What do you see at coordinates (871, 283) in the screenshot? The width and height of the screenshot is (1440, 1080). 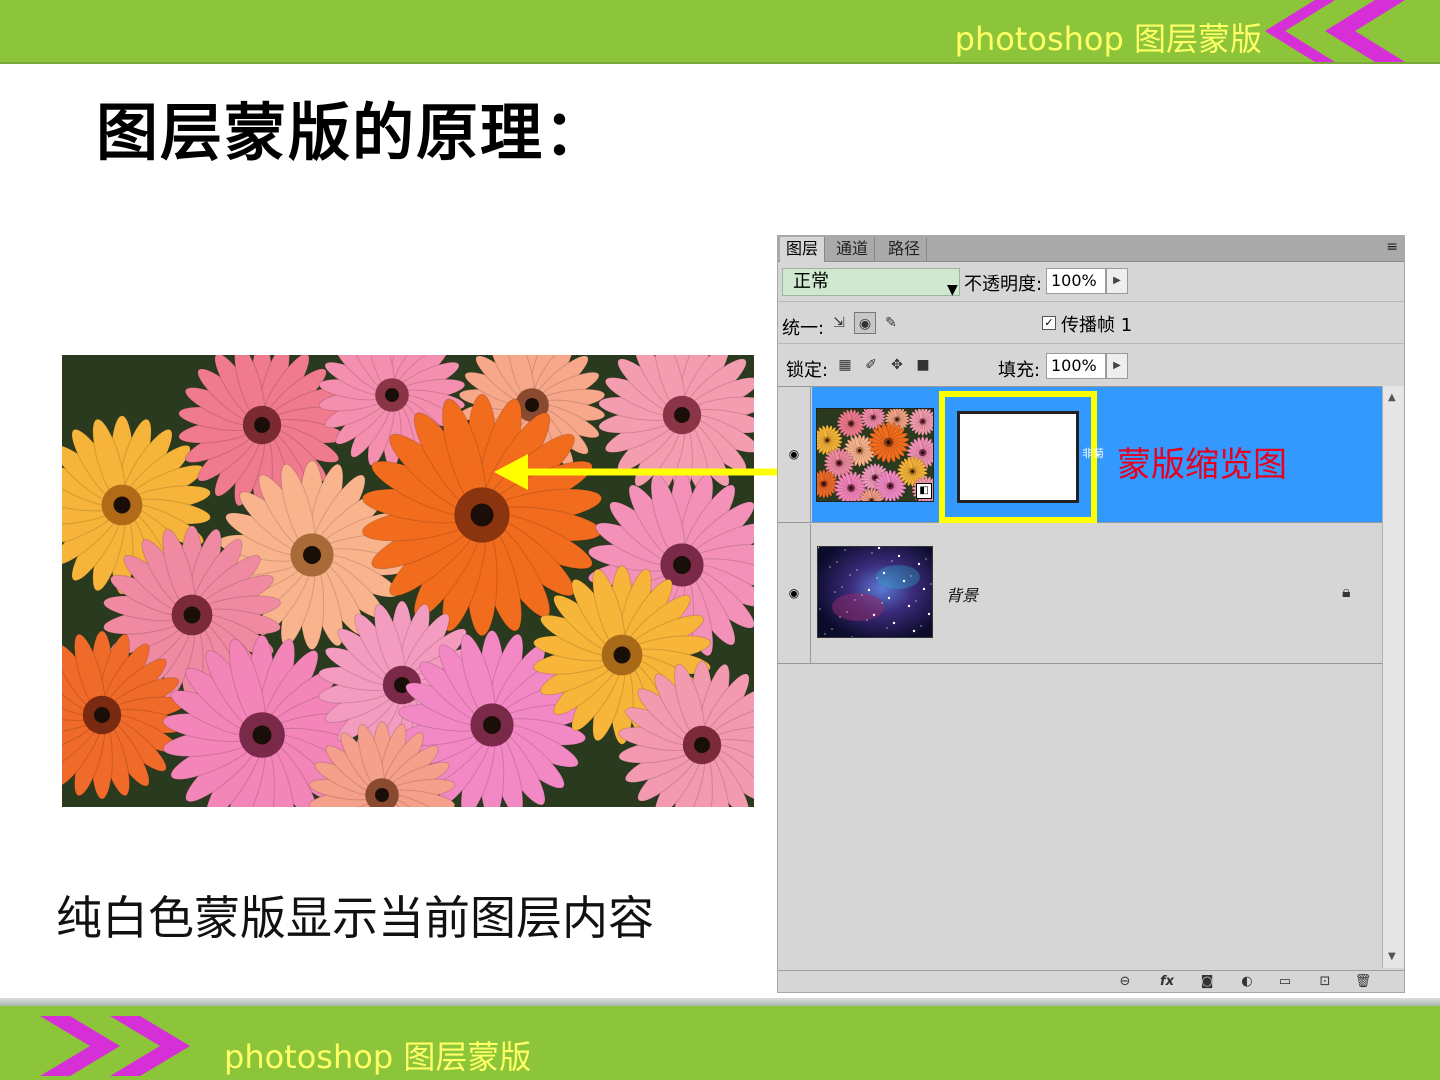 I see `blend-mode-select: 正常 ▼` at bounding box center [871, 283].